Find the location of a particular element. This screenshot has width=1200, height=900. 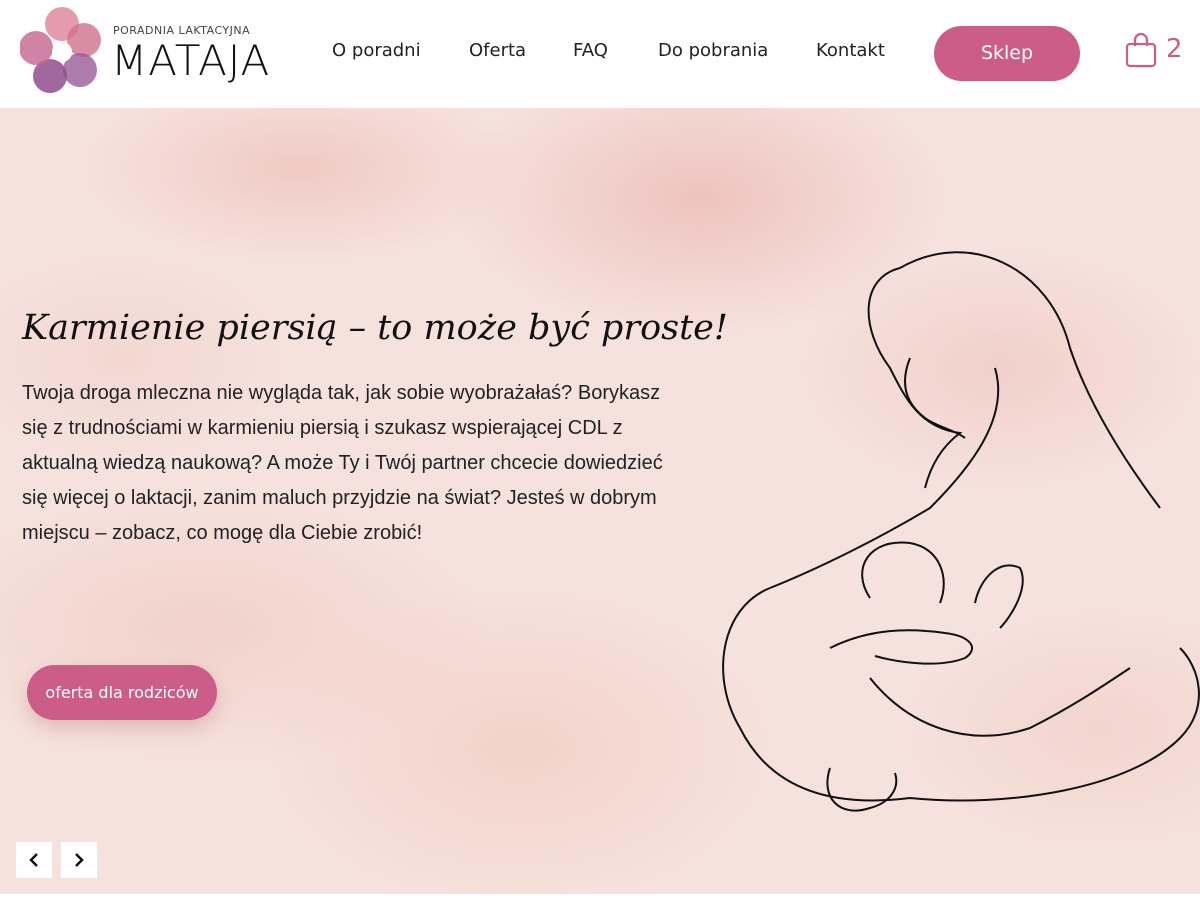

nav-item-oferta: Oferta is located at coordinates (497, 50).